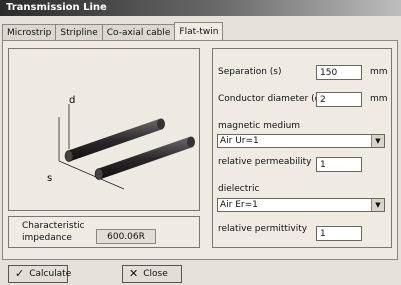  Describe the element at coordinates (155, 274) in the screenshot. I see `close-label: Close` at that location.